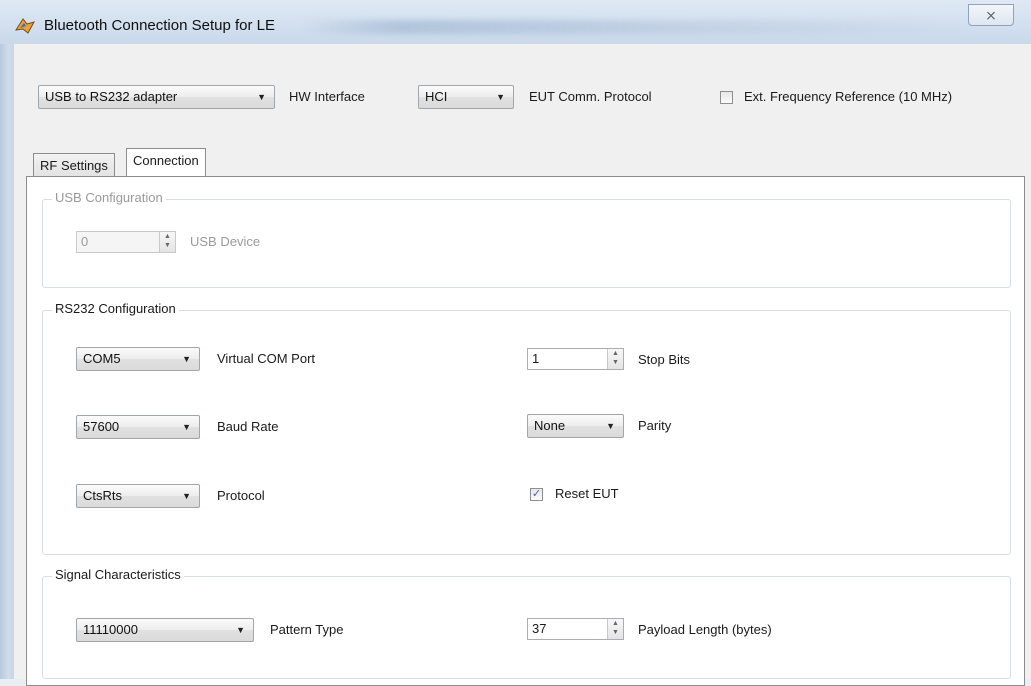  I want to click on pattern-type-value: 11110000, so click(110, 629).